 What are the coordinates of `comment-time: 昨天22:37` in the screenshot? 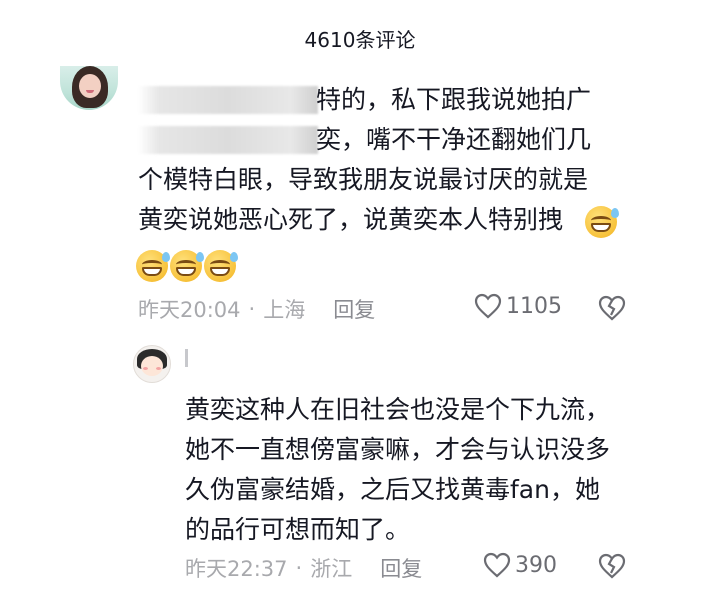 It's located at (236, 569).